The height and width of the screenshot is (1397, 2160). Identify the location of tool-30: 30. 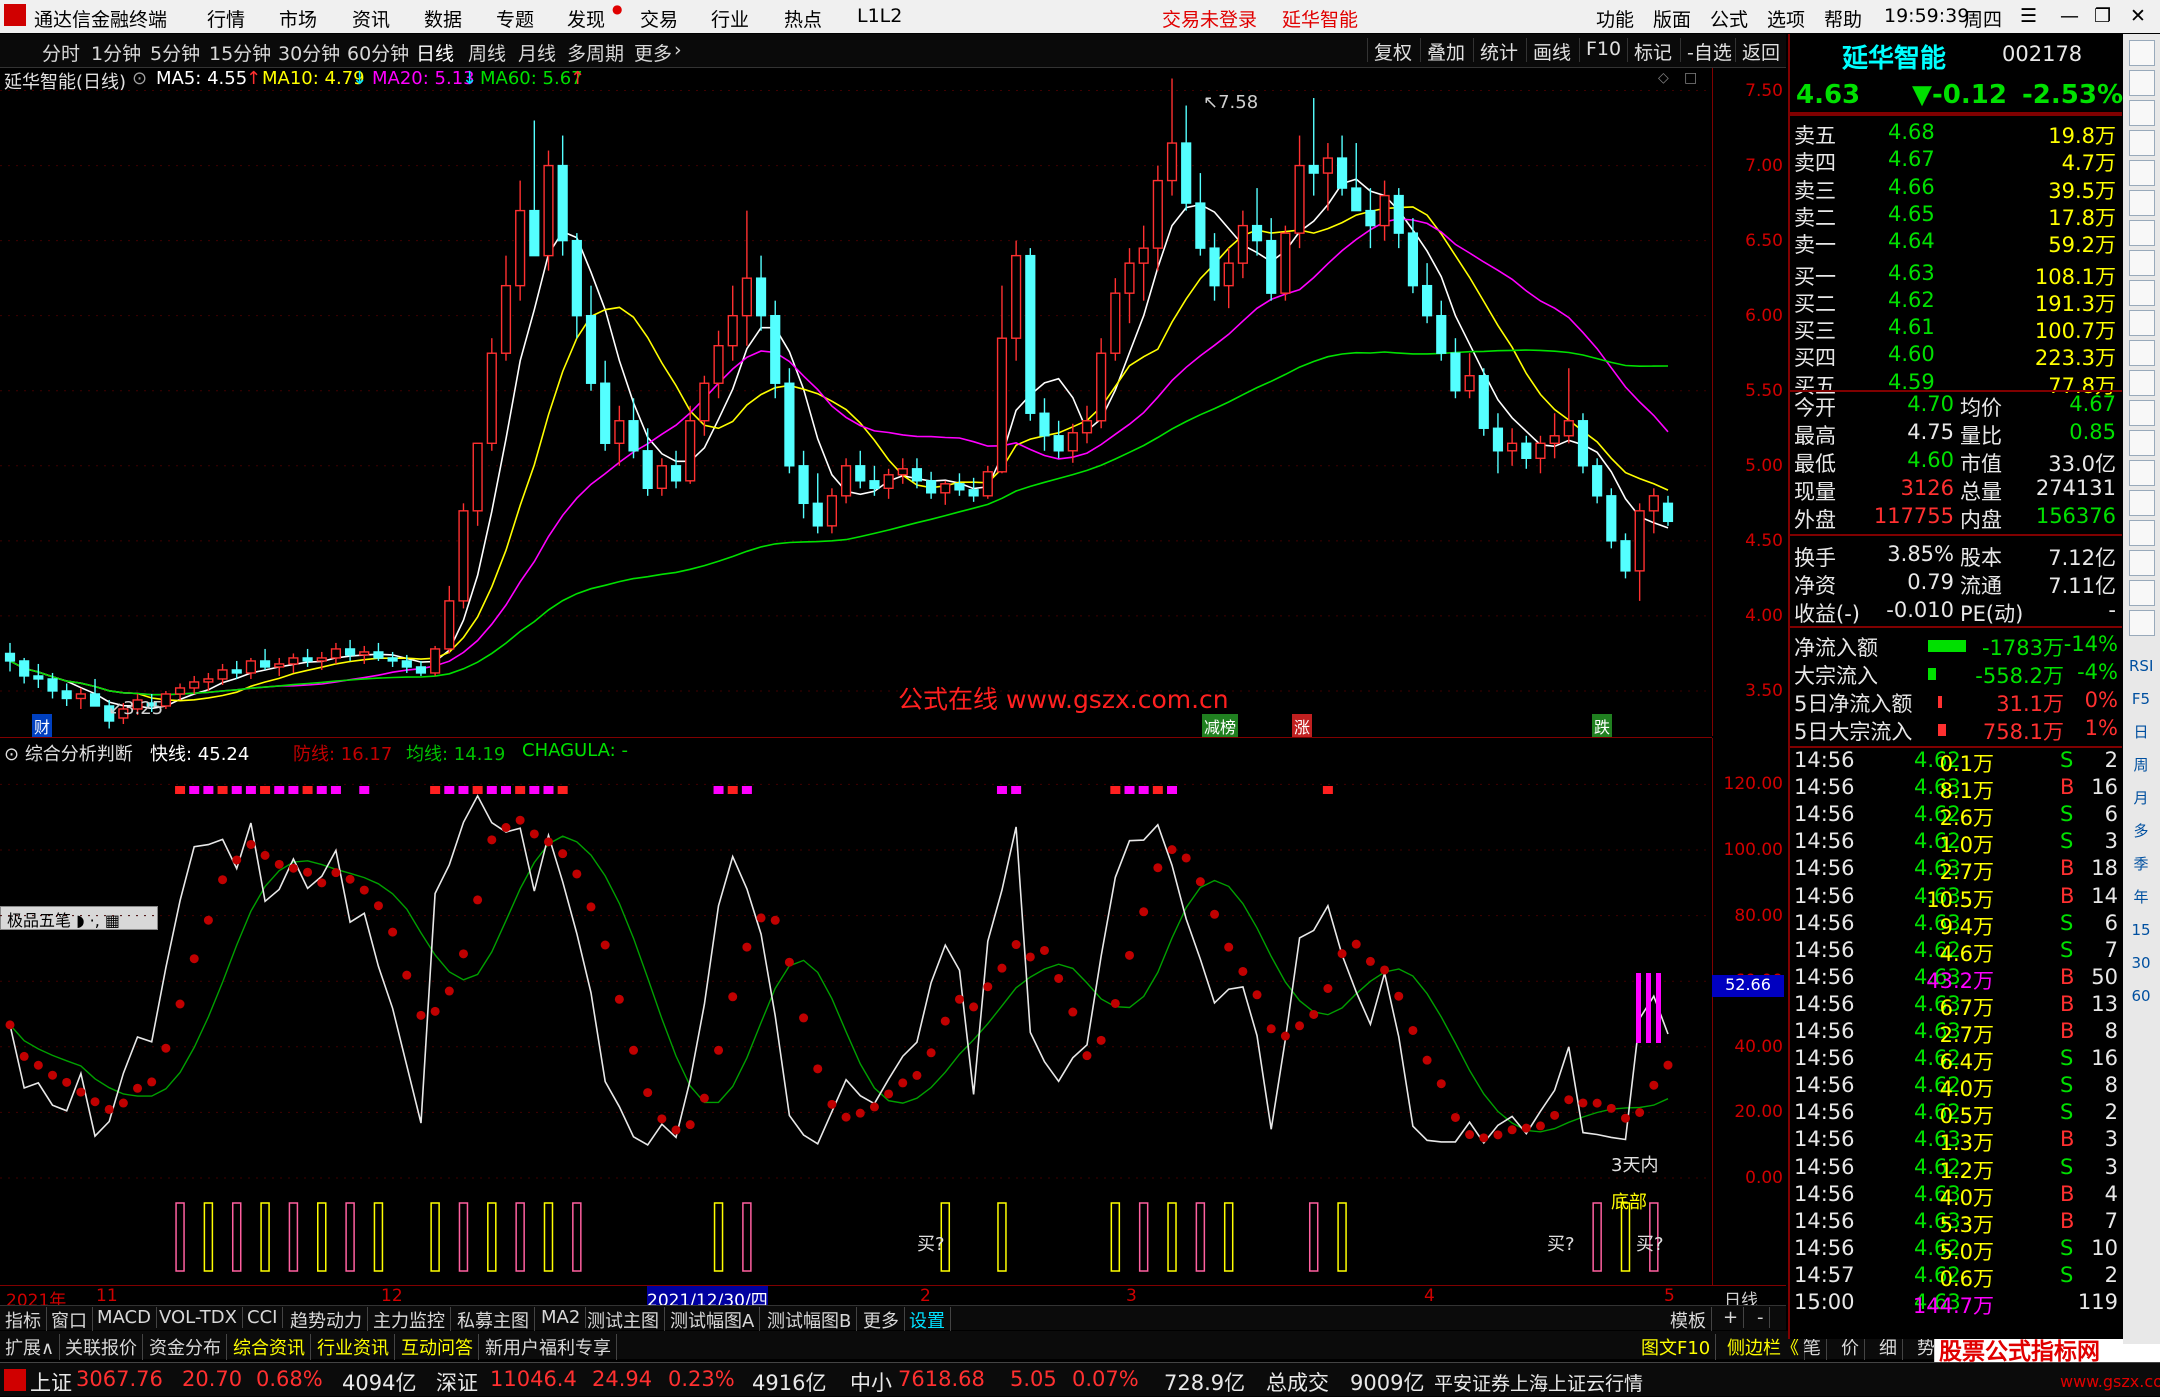
(2141, 963).